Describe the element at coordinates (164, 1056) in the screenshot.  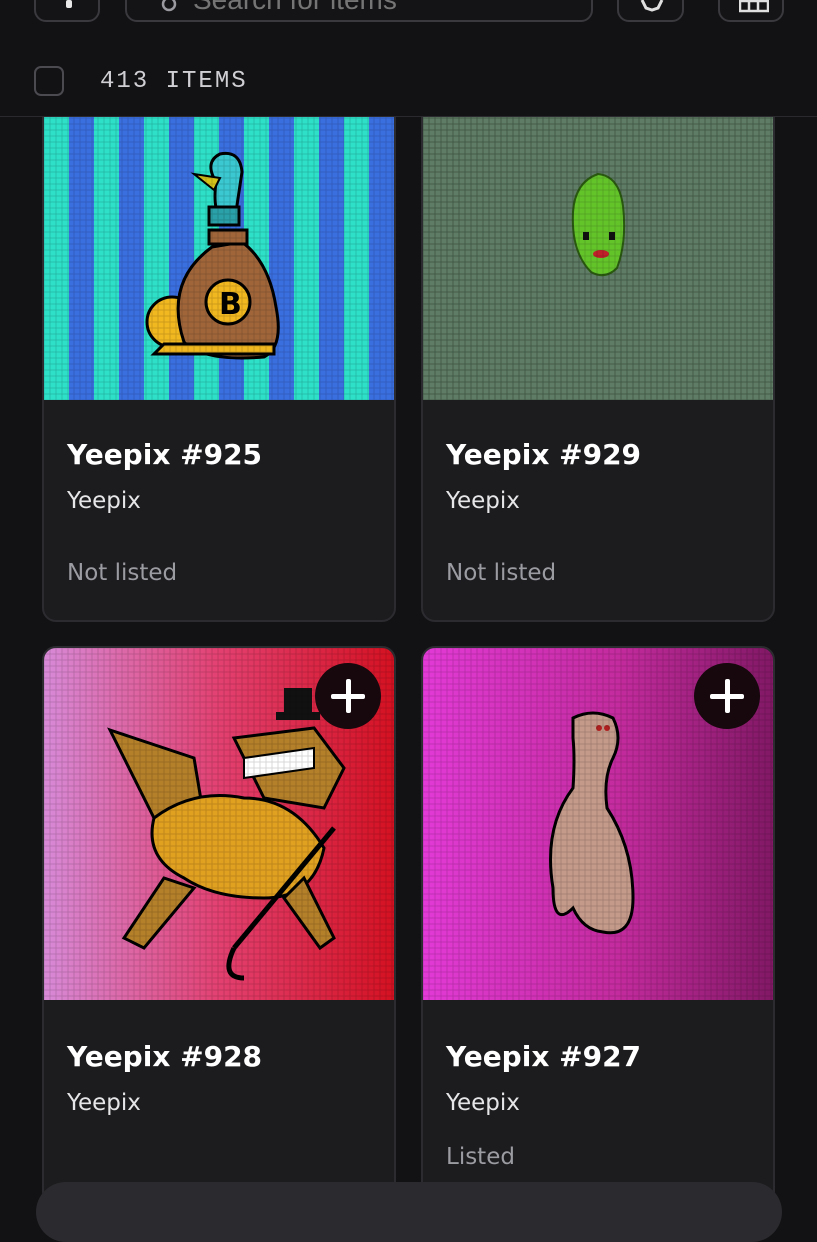
I see `item-name: Yeepix #928` at that location.